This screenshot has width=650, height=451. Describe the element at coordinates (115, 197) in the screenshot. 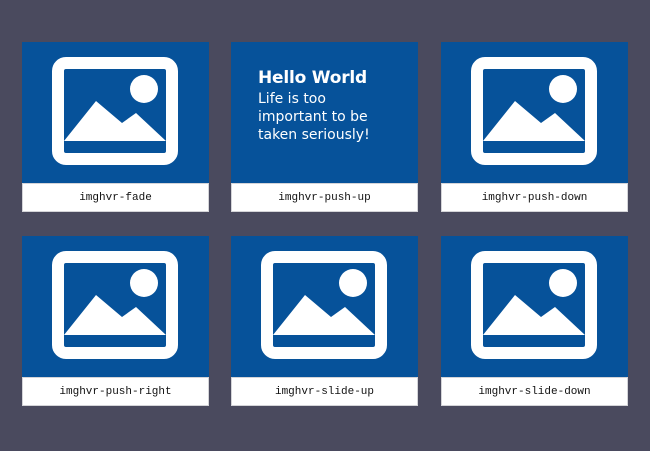

I see `card-caption: imghvr-fade` at that location.